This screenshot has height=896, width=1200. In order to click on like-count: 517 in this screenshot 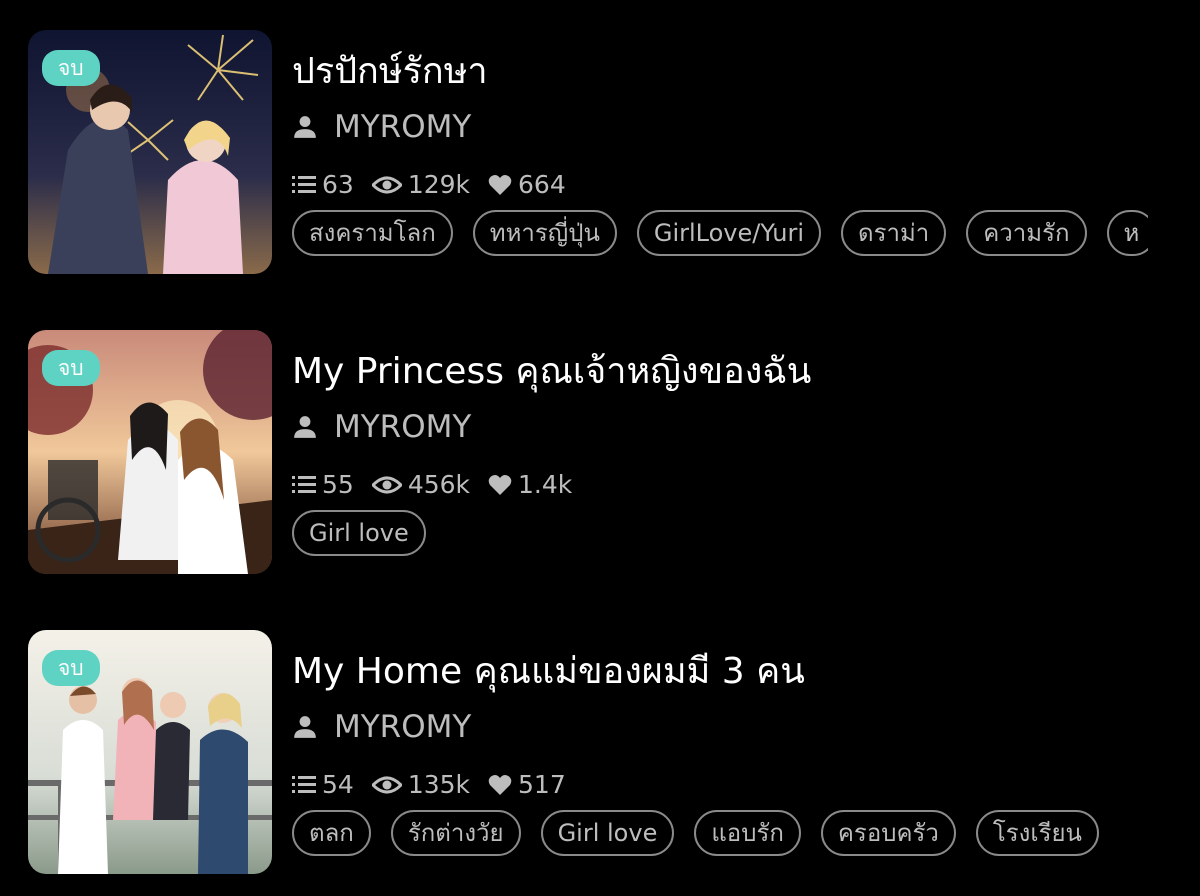, I will do `click(527, 785)`.